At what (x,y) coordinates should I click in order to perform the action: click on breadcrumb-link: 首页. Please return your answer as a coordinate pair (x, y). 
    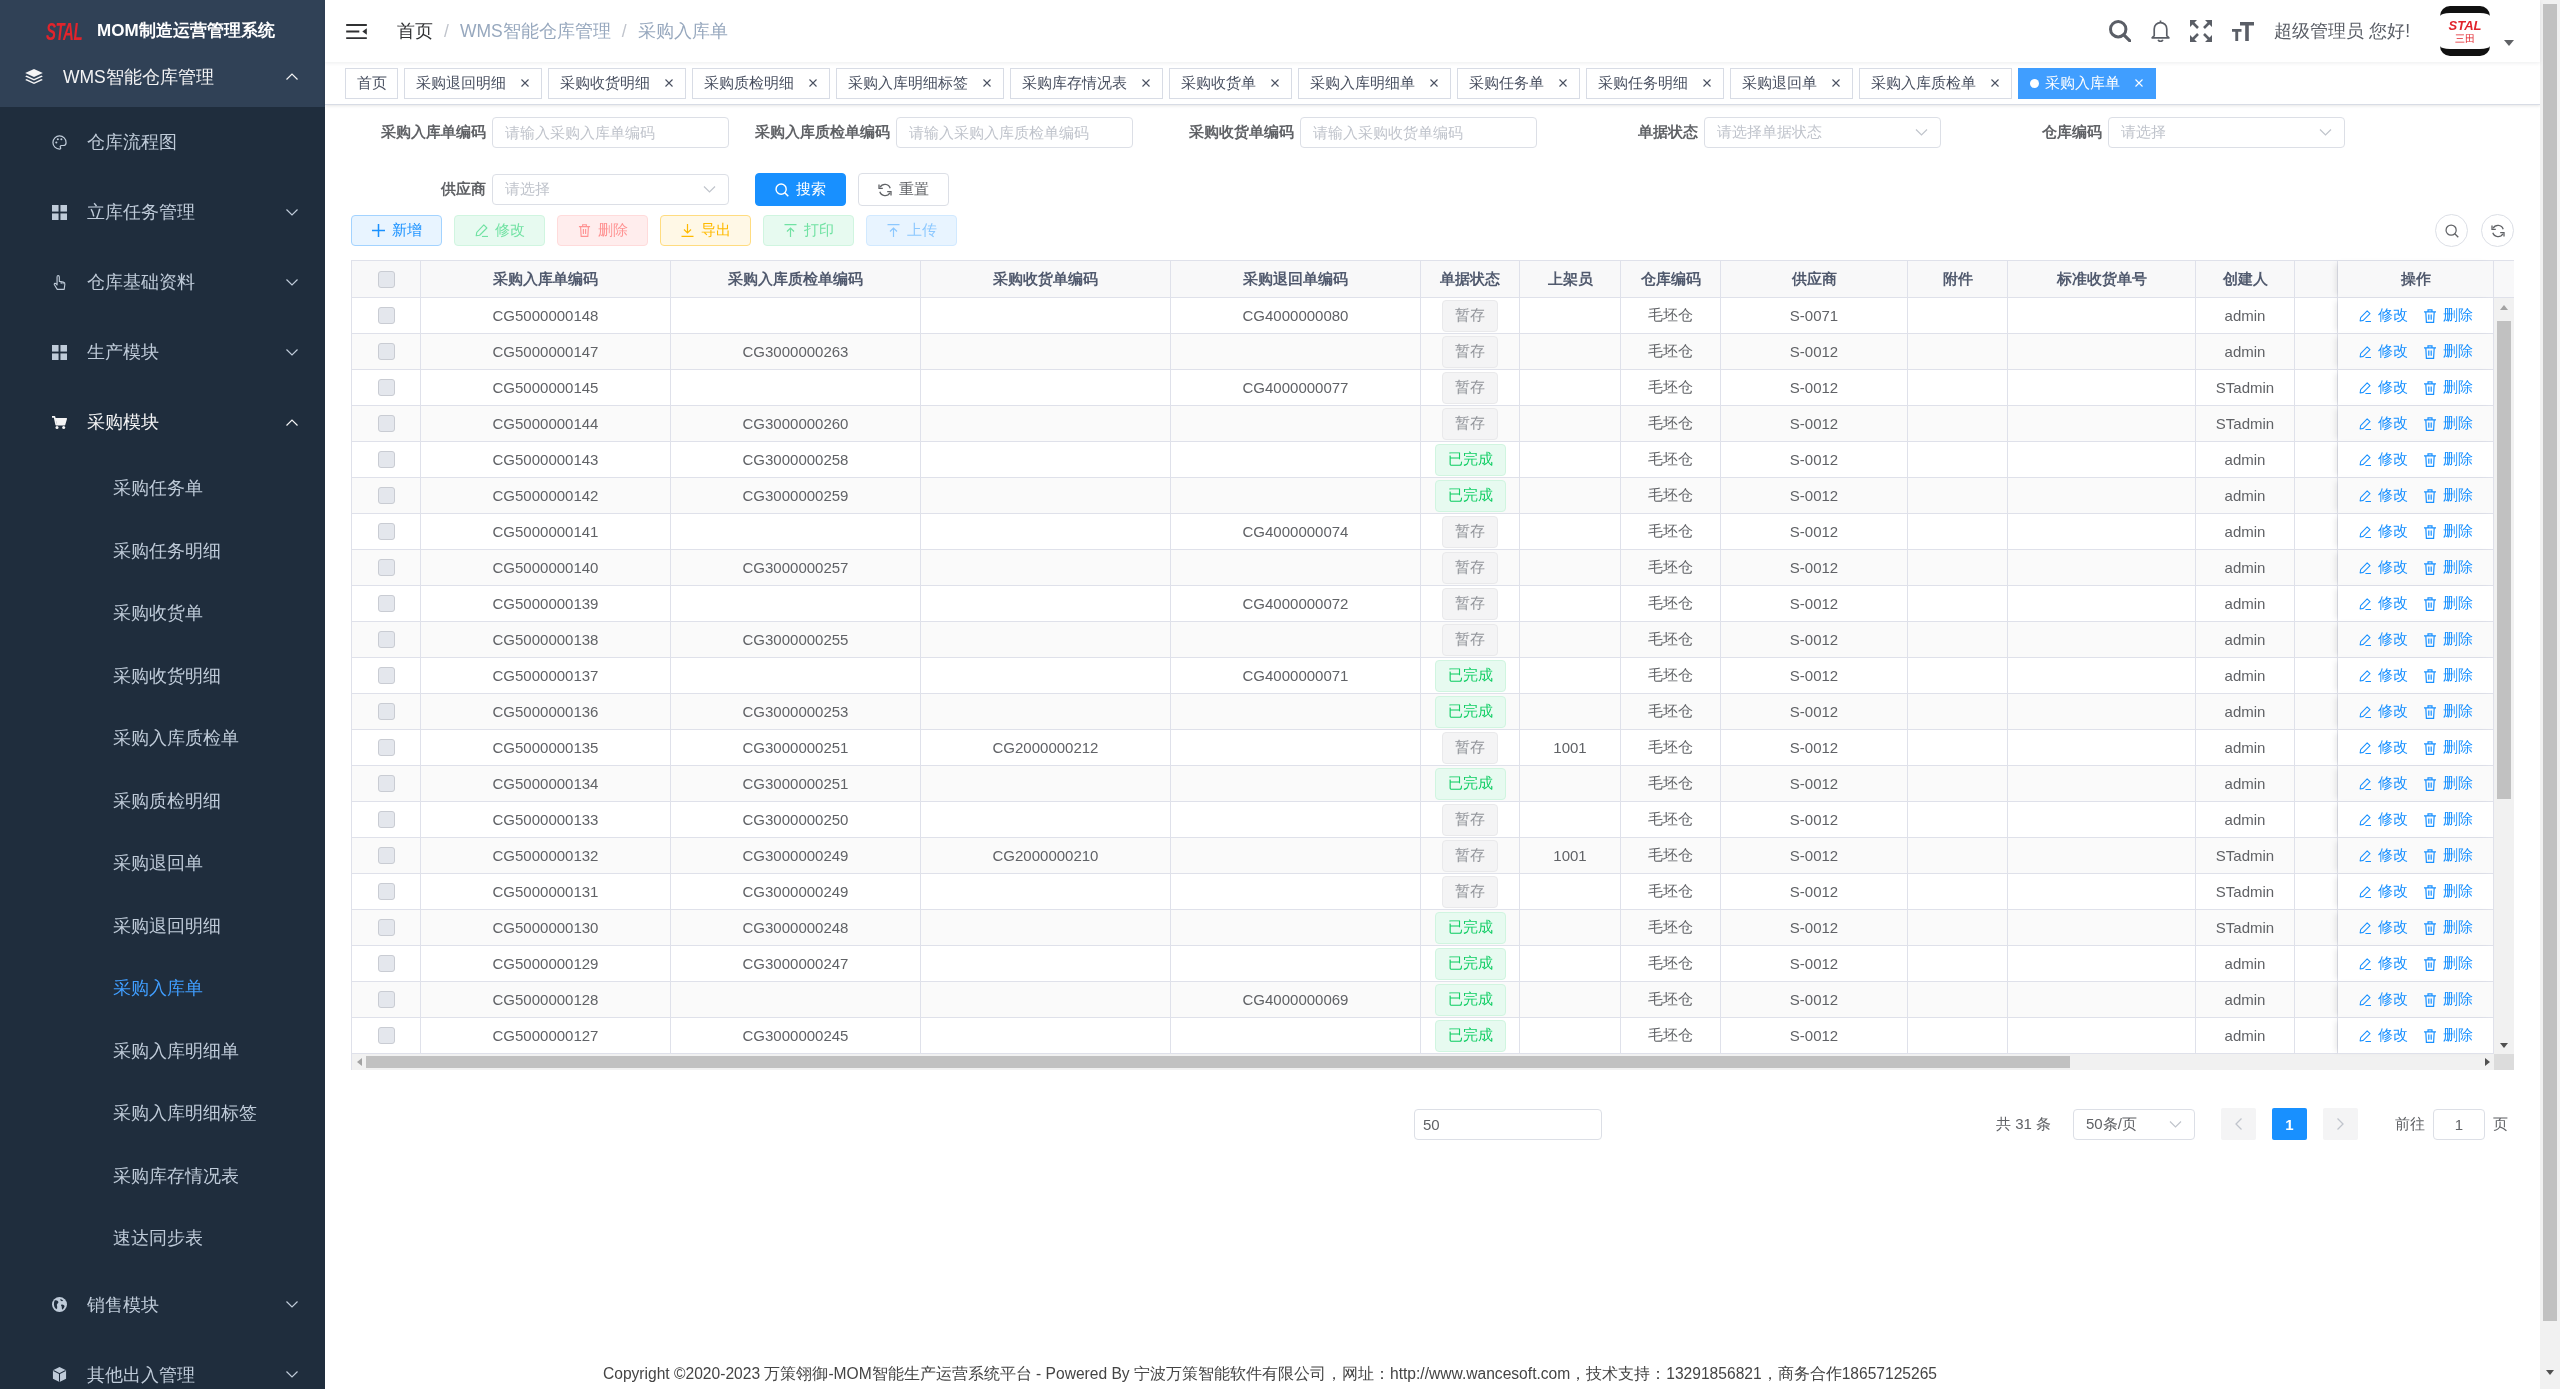
    Looking at the image, I should click on (415, 31).